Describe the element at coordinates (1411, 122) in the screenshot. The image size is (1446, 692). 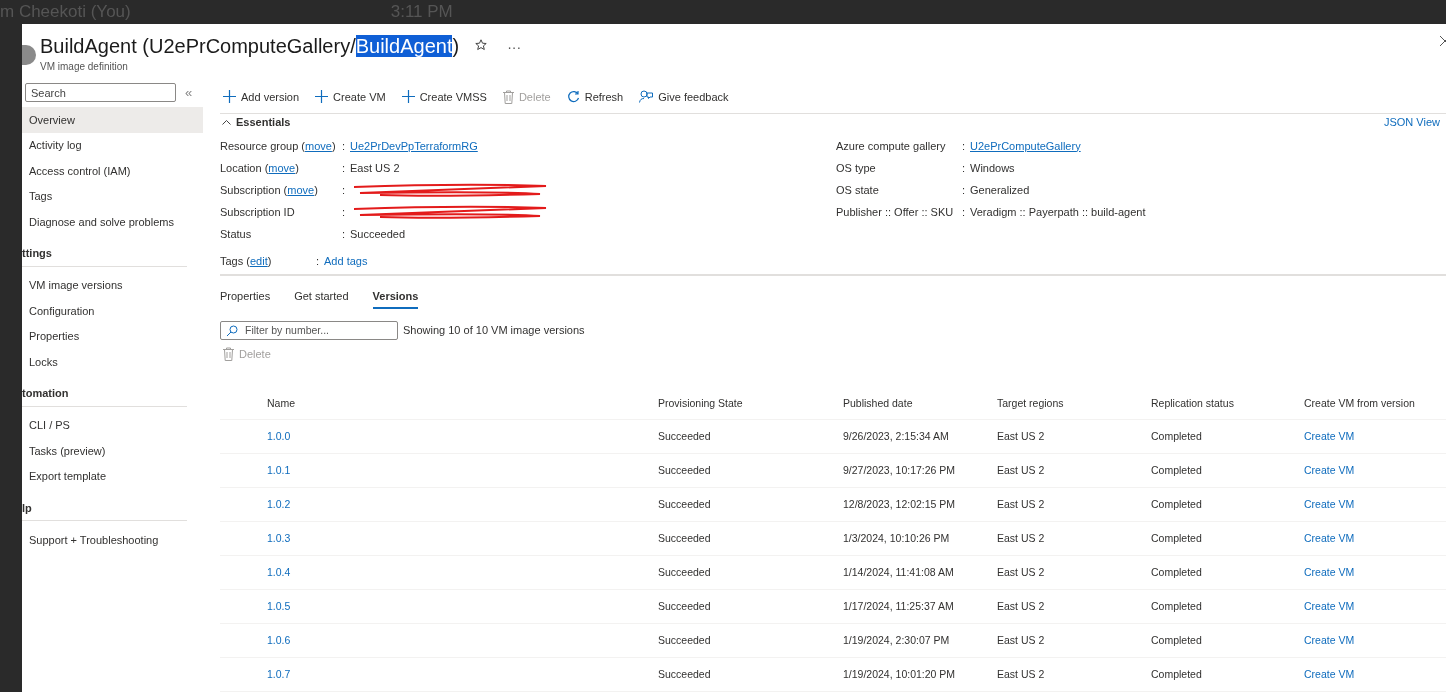
I see `json-view-link: JSON View` at that location.